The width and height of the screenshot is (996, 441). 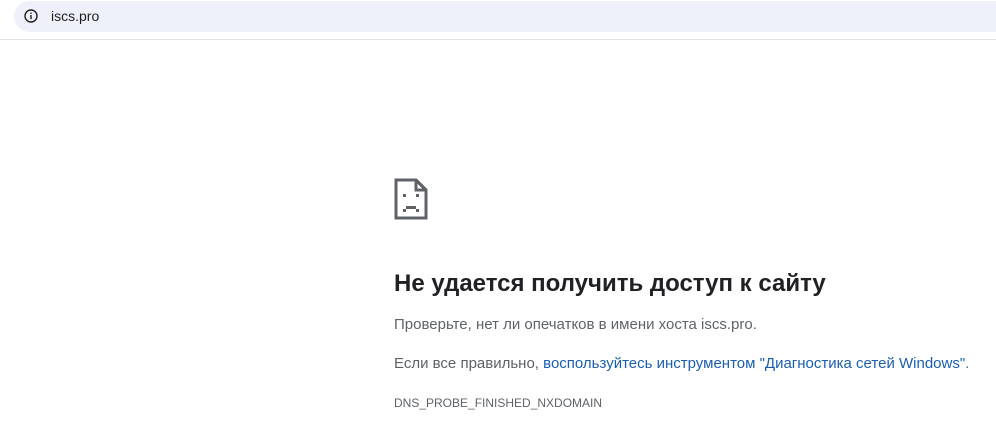 I want to click on site-info-icon, so click(x=31, y=16).